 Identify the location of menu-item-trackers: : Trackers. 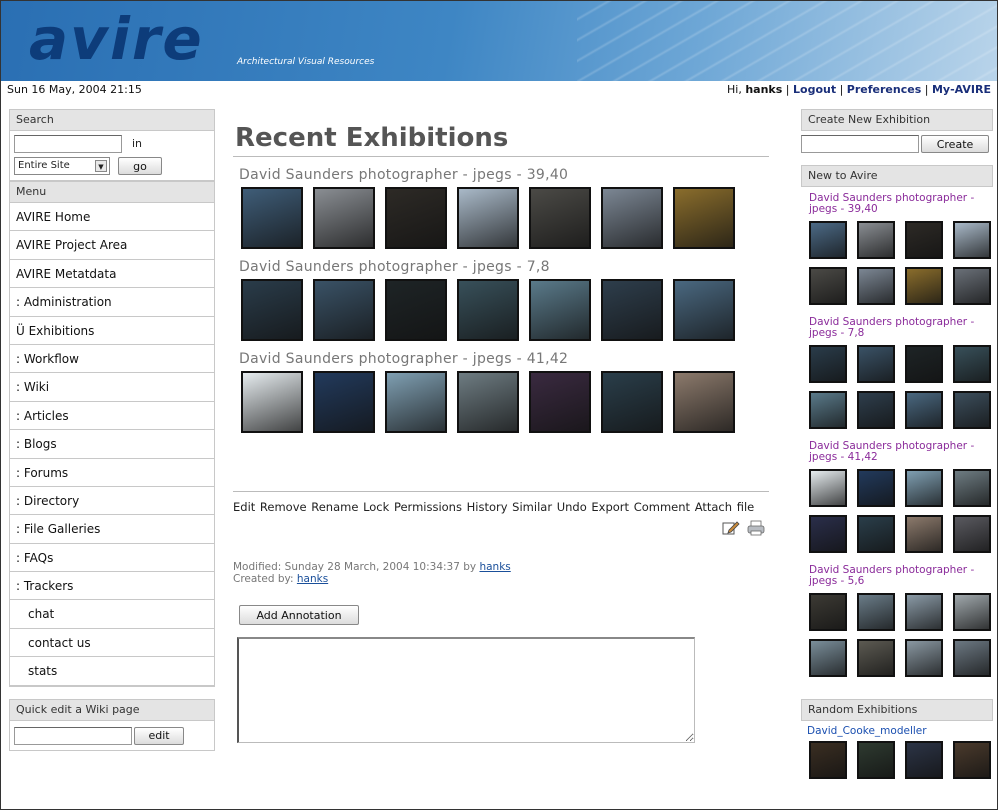
(112, 586).